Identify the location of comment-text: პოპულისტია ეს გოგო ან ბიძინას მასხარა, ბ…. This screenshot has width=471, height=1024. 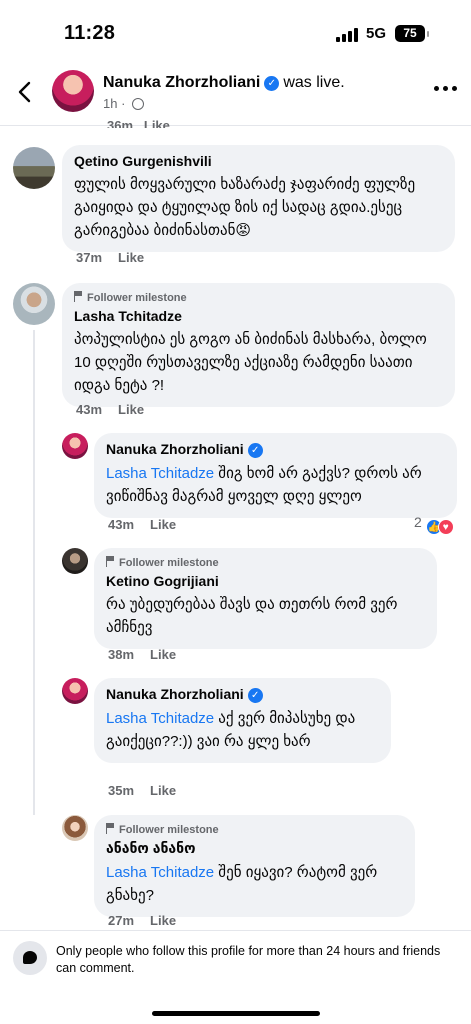
(250, 362).